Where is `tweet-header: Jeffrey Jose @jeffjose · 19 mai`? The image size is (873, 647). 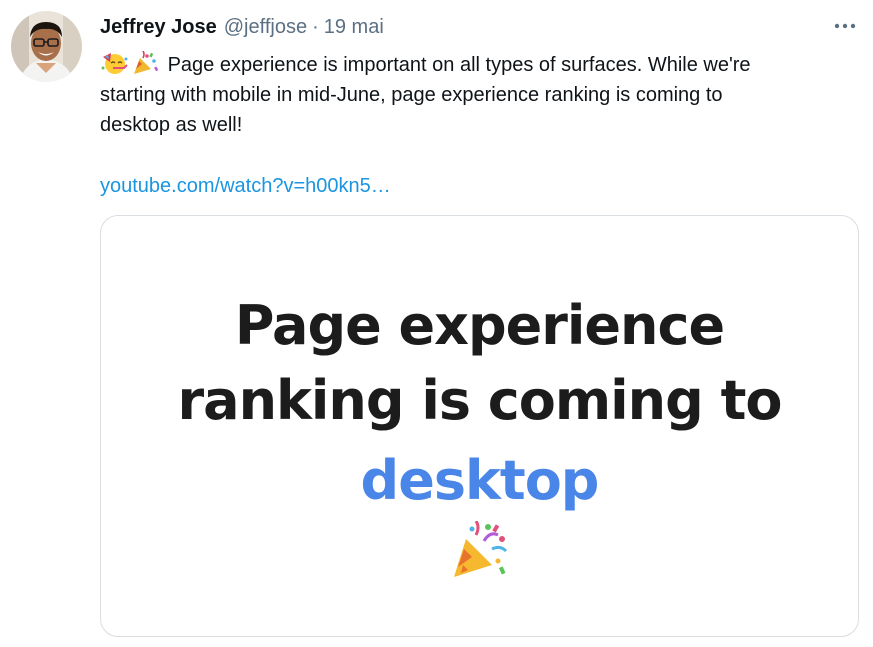
tweet-header: Jeffrey Jose @jeffjose · 19 mai is located at coordinates (242, 27).